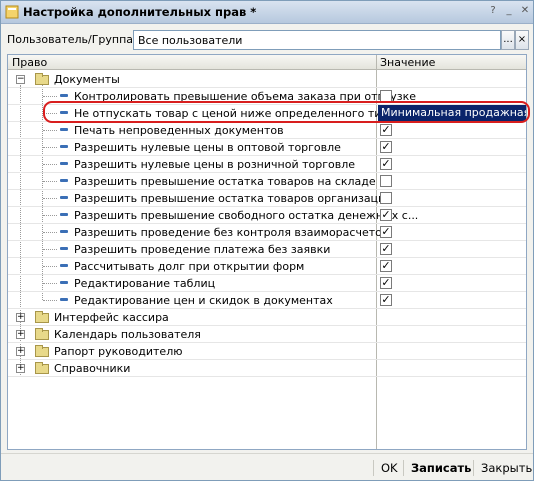 This screenshot has width=534, height=481. I want to click on table-row: Редактирование таблиц ✓, so click(267, 283).